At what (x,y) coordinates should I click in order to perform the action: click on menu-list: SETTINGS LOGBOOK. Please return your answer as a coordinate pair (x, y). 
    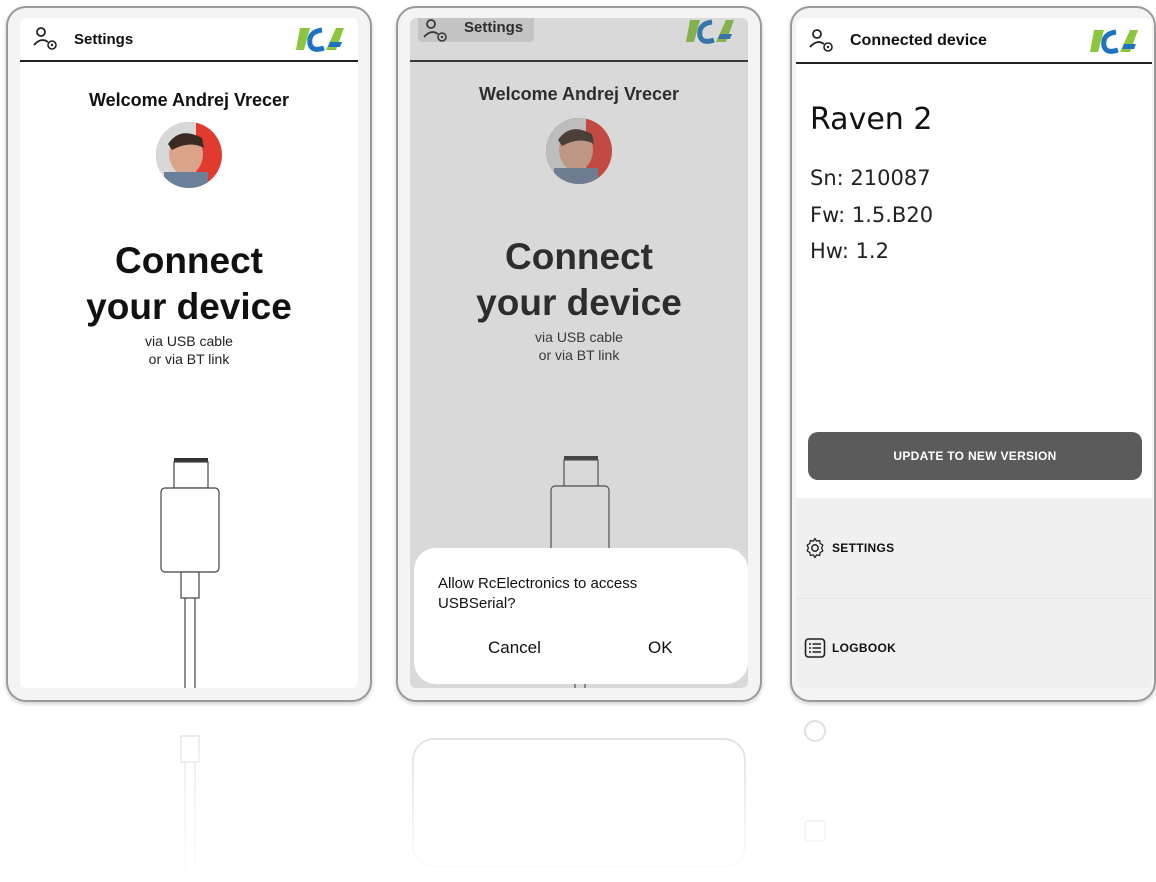
    Looking at the image, I should click on (974, 593).